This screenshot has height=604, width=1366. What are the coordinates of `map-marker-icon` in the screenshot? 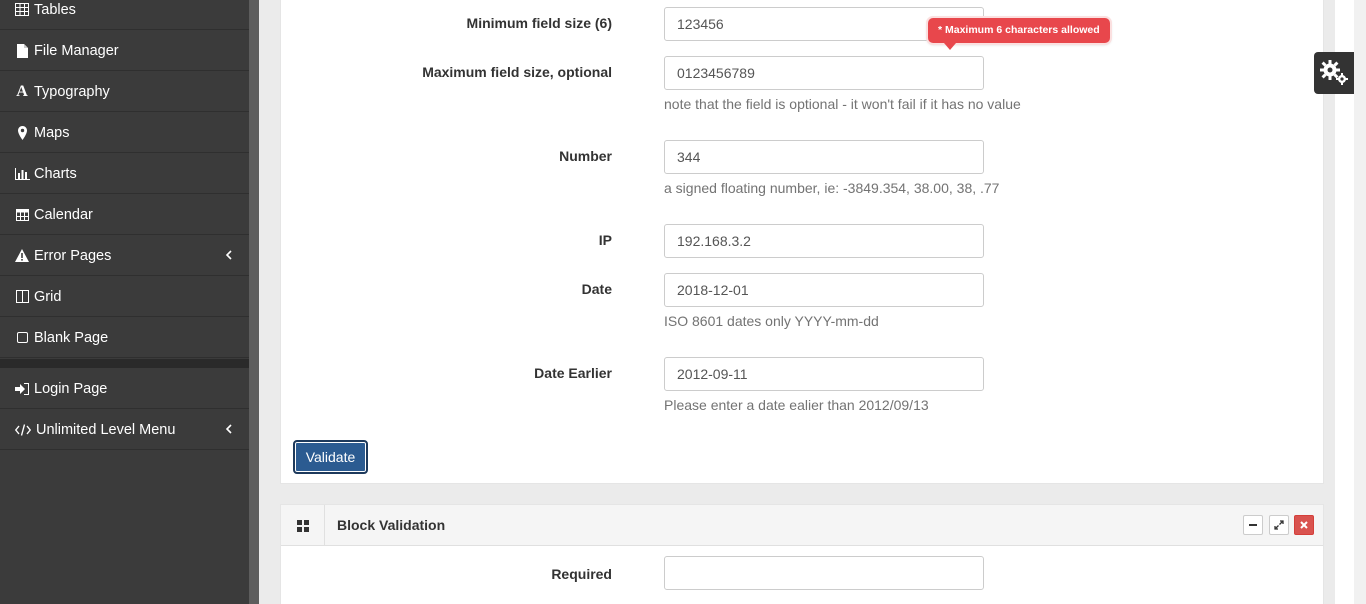 It's located at (22, 133).